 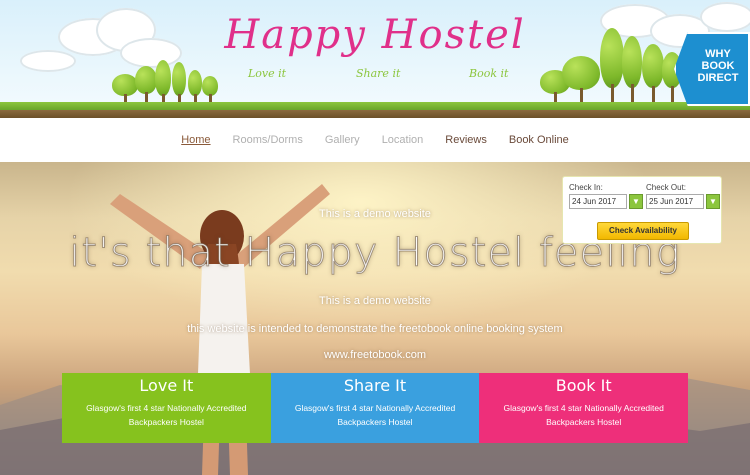 I want to click on checkin-label: Check In:, so click(x=586, y=187).